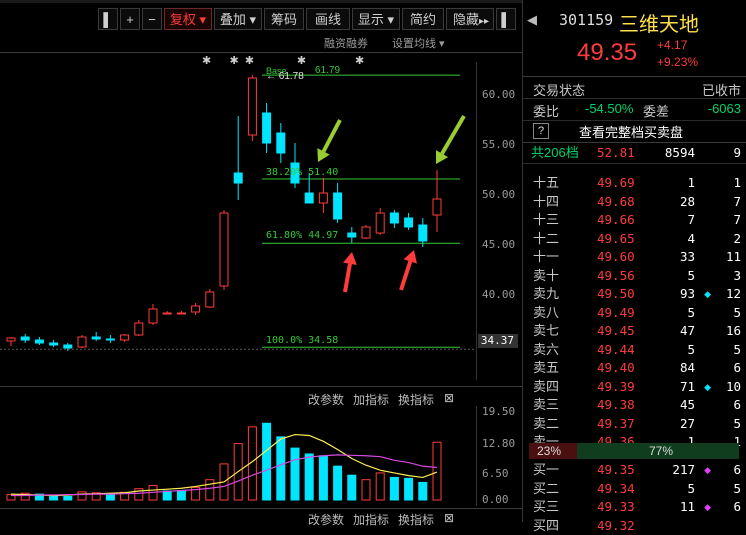 The height and width of the screenshot is (535, 746). What do you see at coordinates (284, 19) in the screenshot?
I see `chips-button: 筹码` at bounding box center [284, 19].